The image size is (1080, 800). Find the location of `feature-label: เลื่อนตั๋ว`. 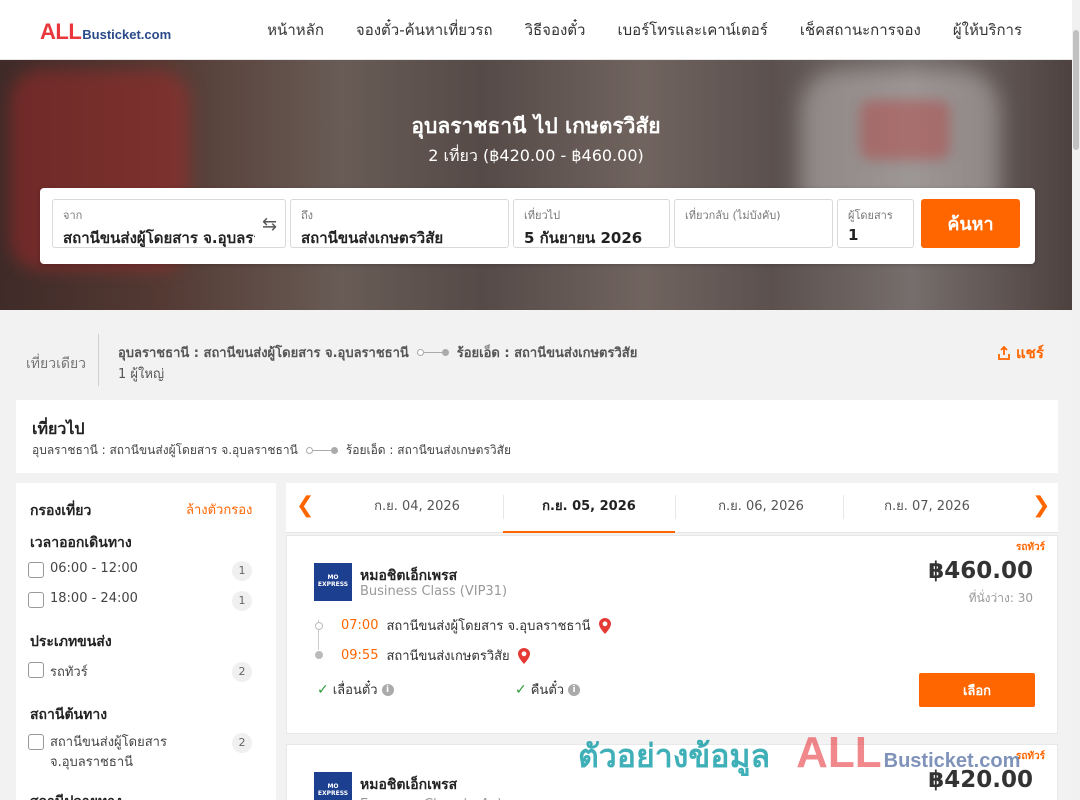

feature-label: เลื่อนตั๋ว is located at coordinates (355, 690).